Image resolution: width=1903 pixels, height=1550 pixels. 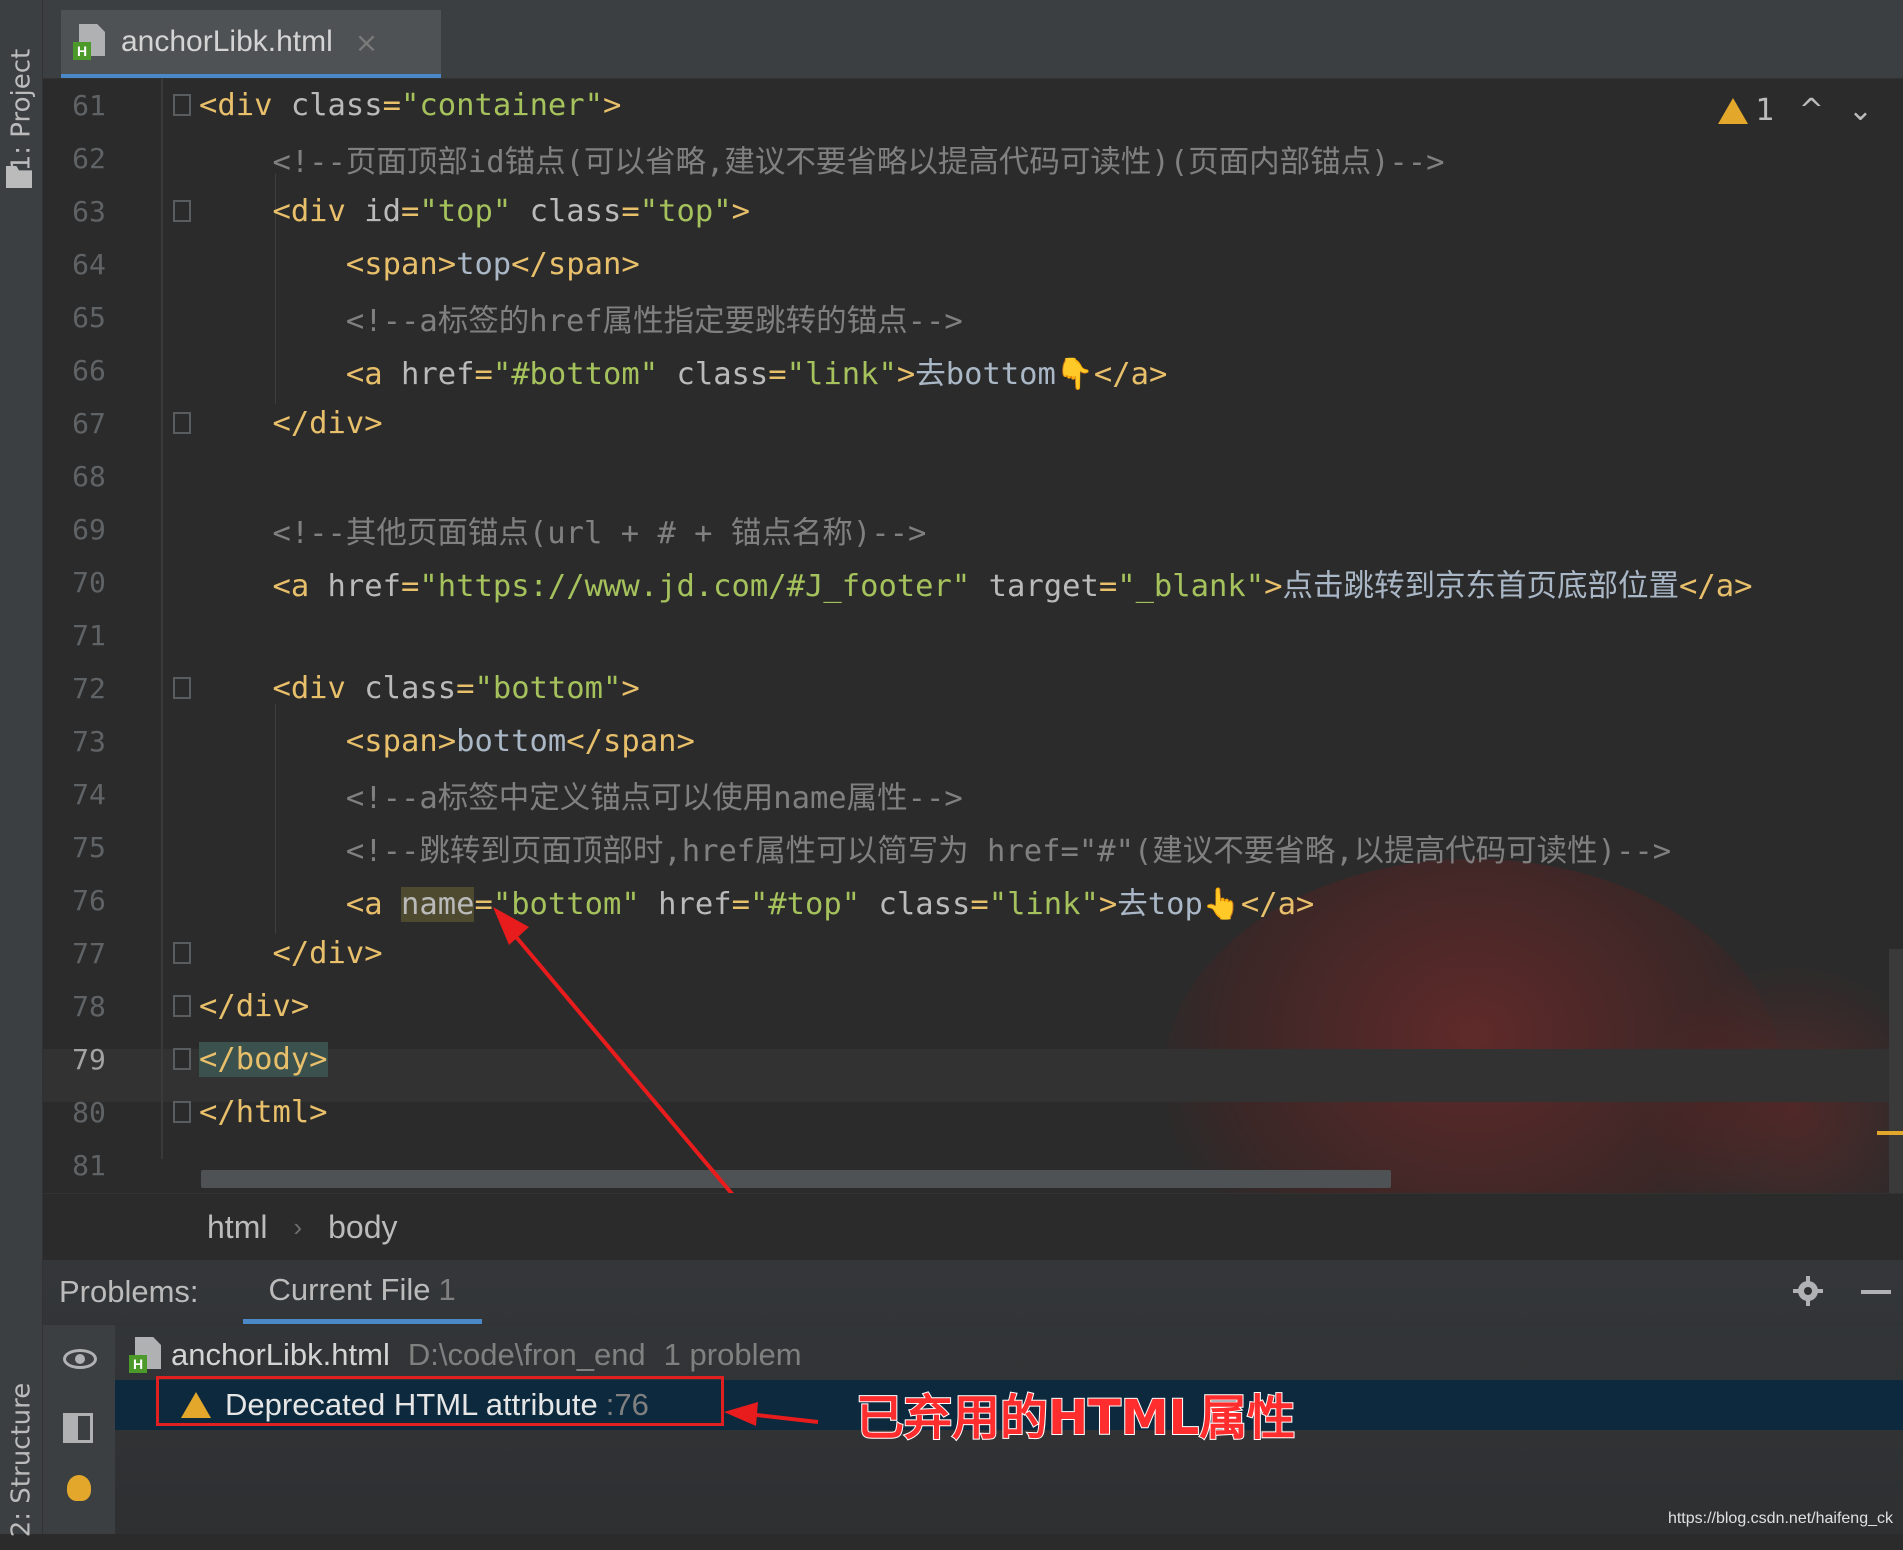 What do you see at coordinates (1876, 1292) in the screenshot?
I see `minimize-icon` at bounding box center [1876, 1292].